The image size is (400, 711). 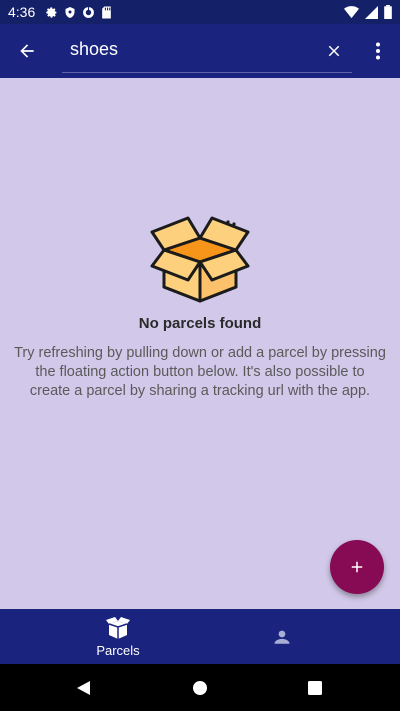 What do you see at coordinates (107, 12) in the screenshot?
I see `sd-card-icon` at bounding box center [107, 12].